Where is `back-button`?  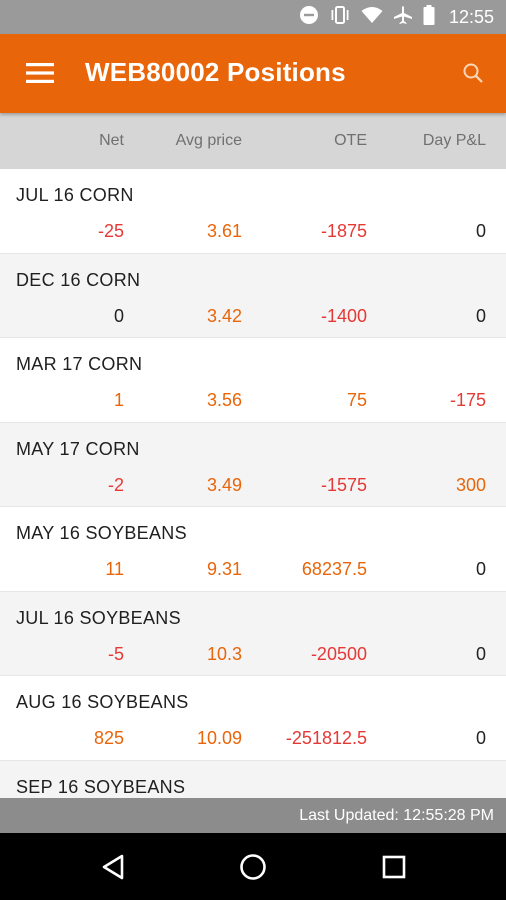 back-button is located at coordinates (114, 867).